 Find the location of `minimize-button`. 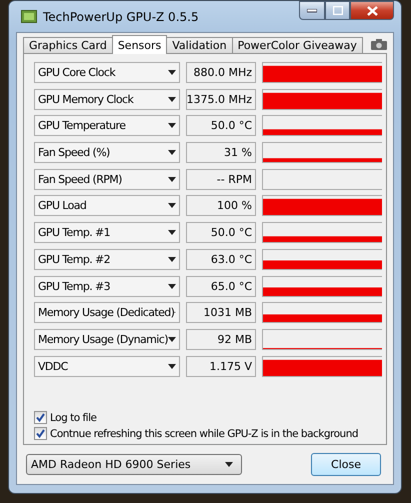

minimize-button is located at coordinates (312, 10).